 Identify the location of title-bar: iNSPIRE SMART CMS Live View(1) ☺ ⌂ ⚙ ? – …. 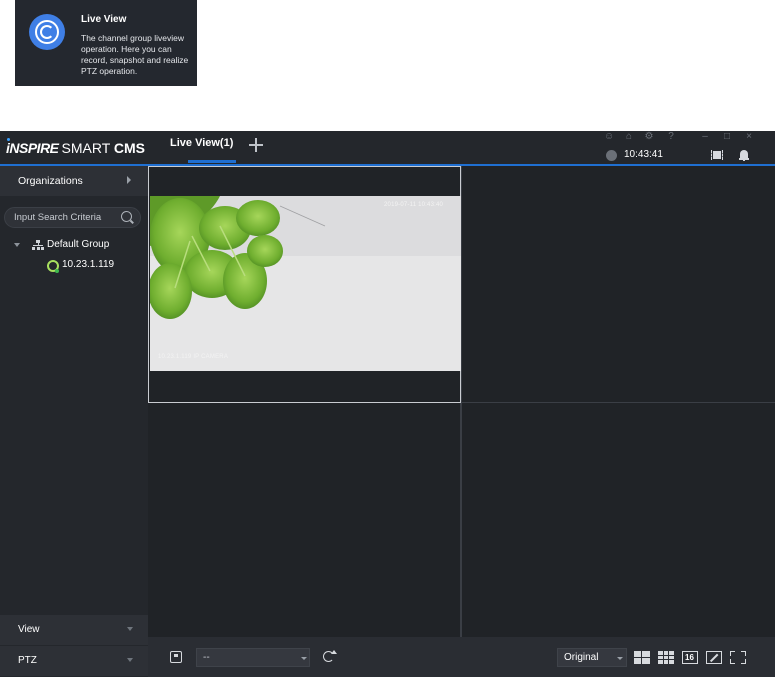
(387, 148).